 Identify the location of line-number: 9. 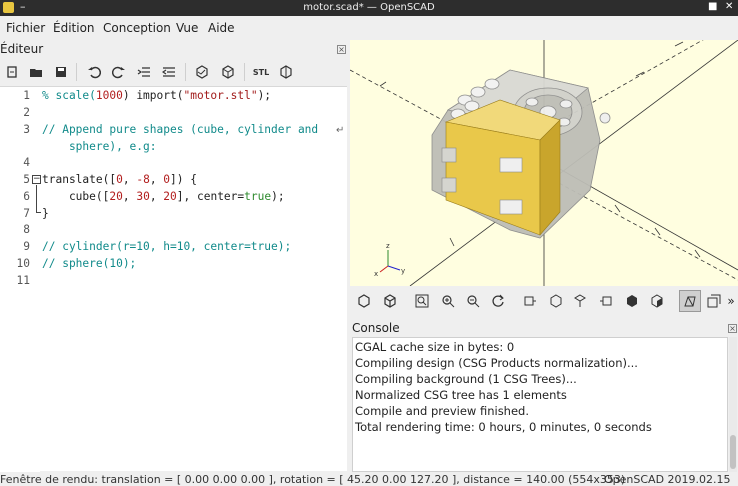
(26, 246).